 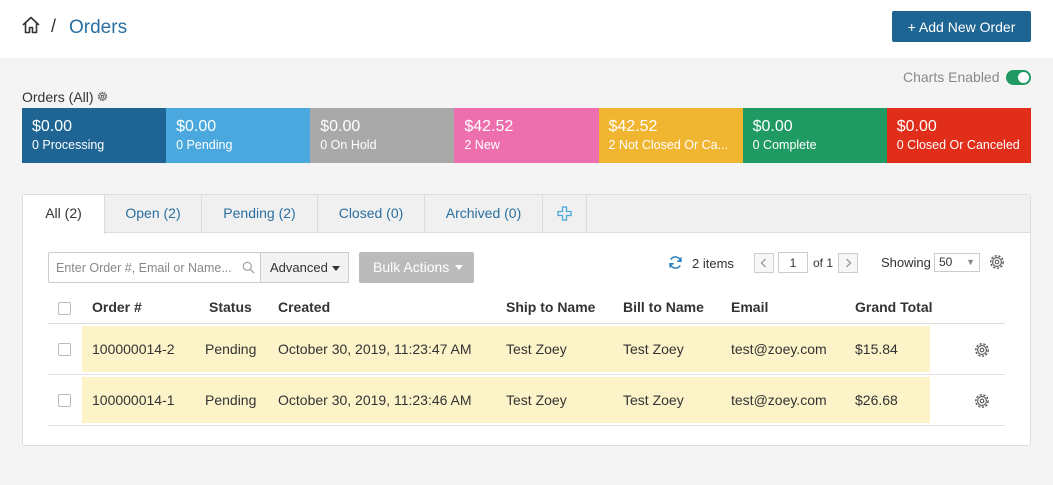 I want to click on tile-label: 0 Closed Or Canceled, so click(x=958, y=145).